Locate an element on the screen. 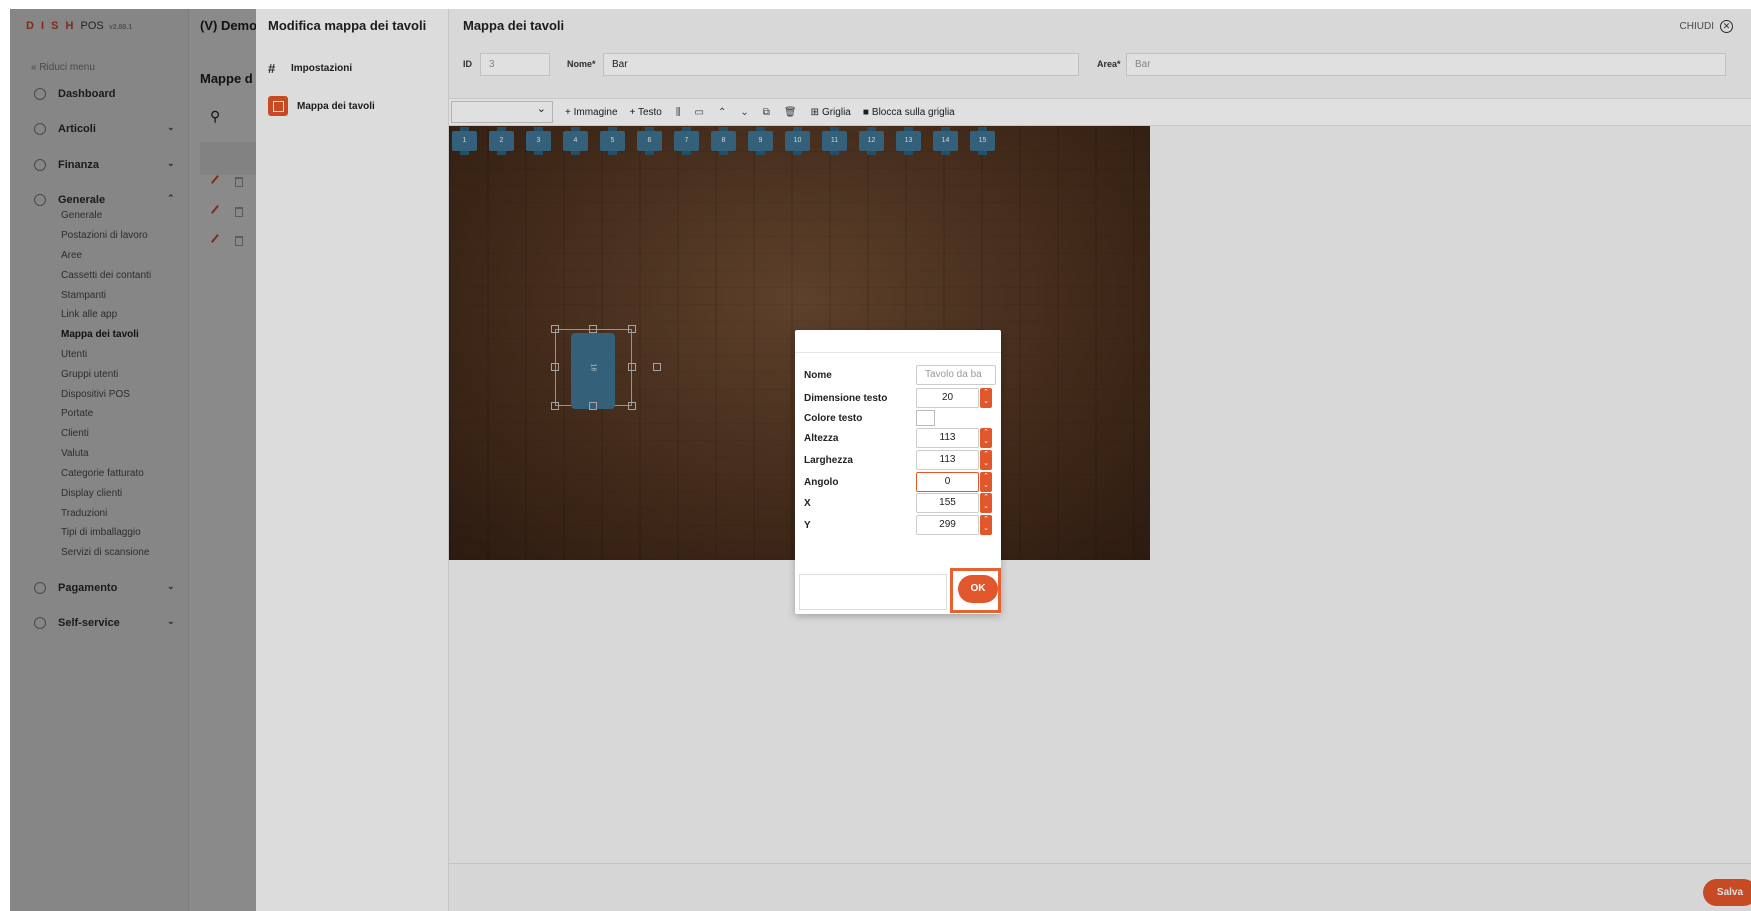 The width and height of the screenshot is (1751, 911). dialog-footer-area is located at coordinates (873, 592).